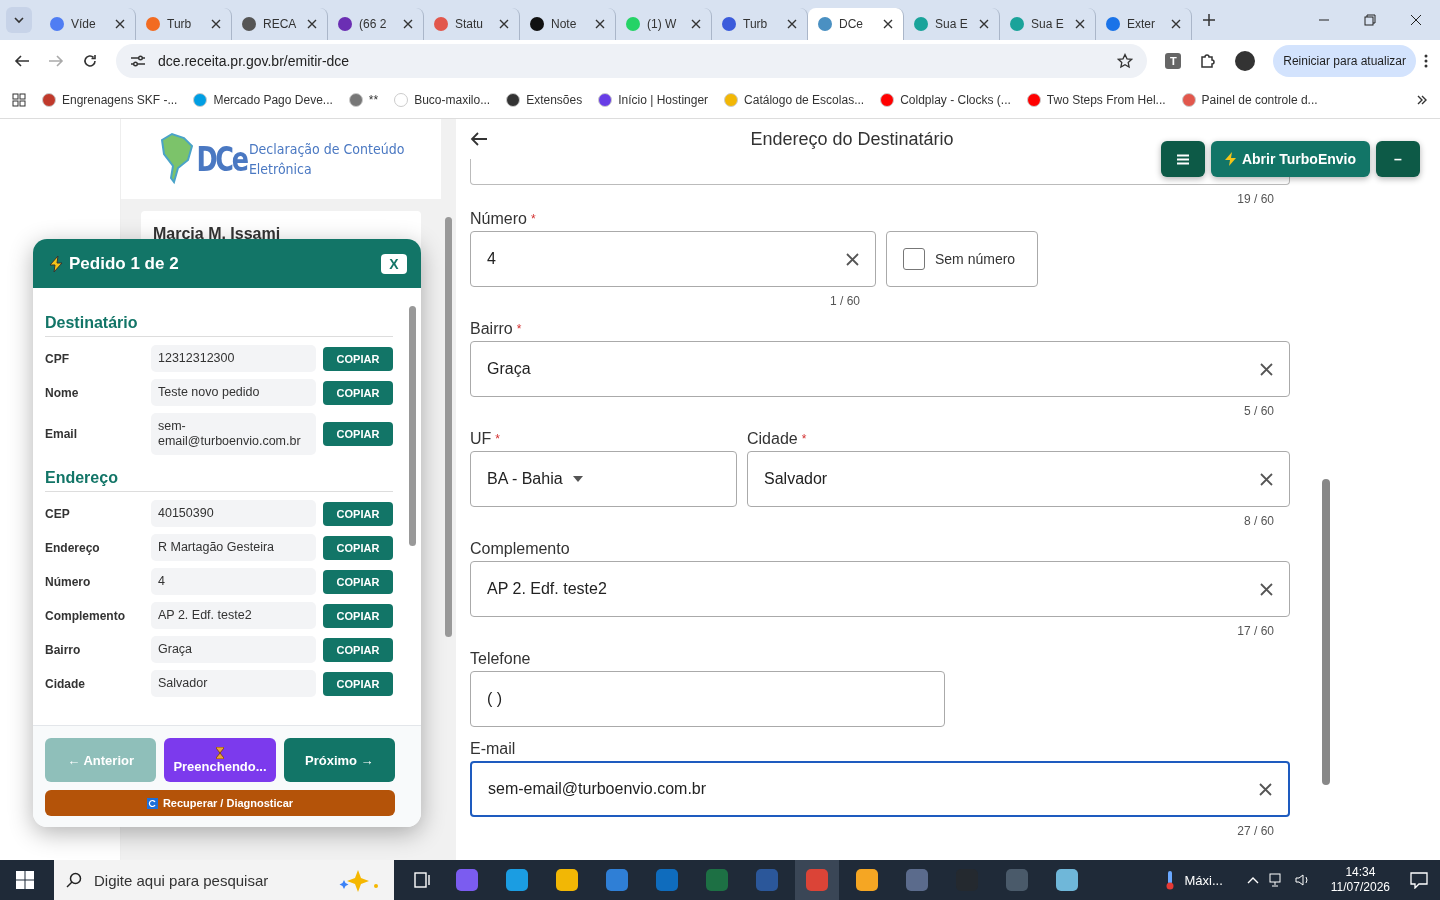  I want to click on star-icon, so click(1125, 61).